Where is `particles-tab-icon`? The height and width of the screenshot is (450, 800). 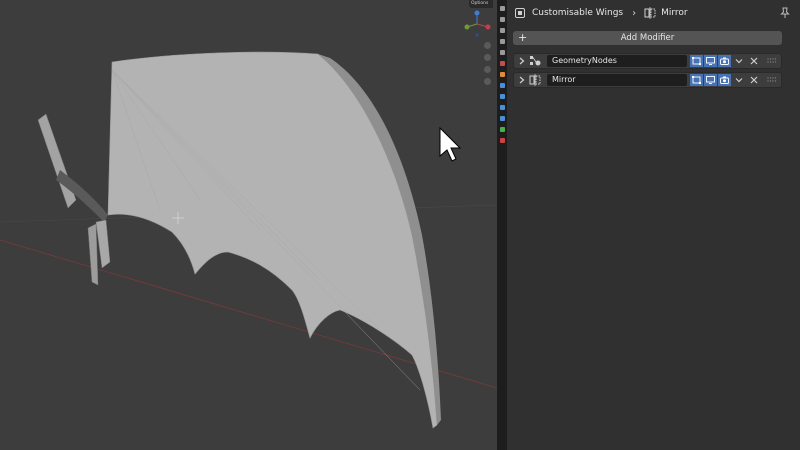 particles-tab-icon is located at coordinates (502, 96).